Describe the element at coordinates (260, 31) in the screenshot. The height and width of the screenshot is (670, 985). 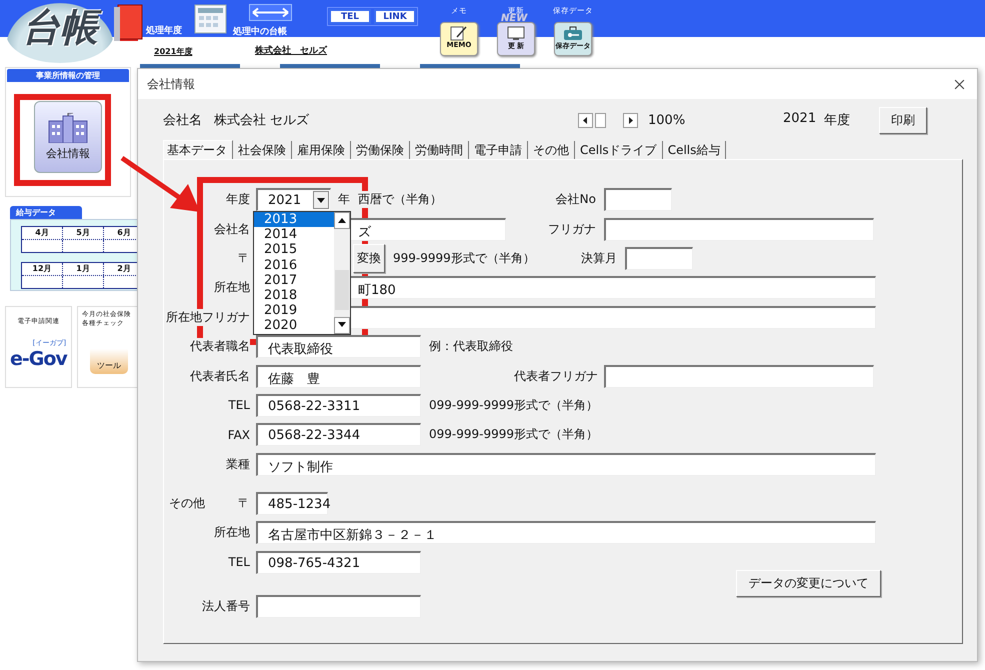
I see `ledger-label: 処理中の台帳` at that location.